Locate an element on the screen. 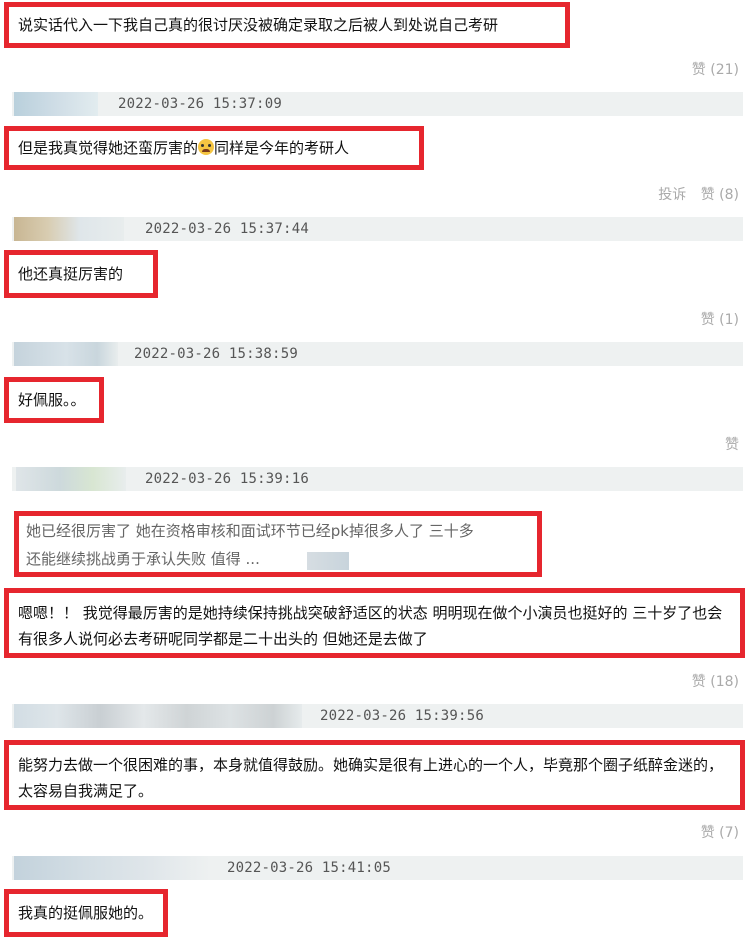  comment-meta-bar: 2022-03-26 15:37:09 is located at coordinates (377, 104).